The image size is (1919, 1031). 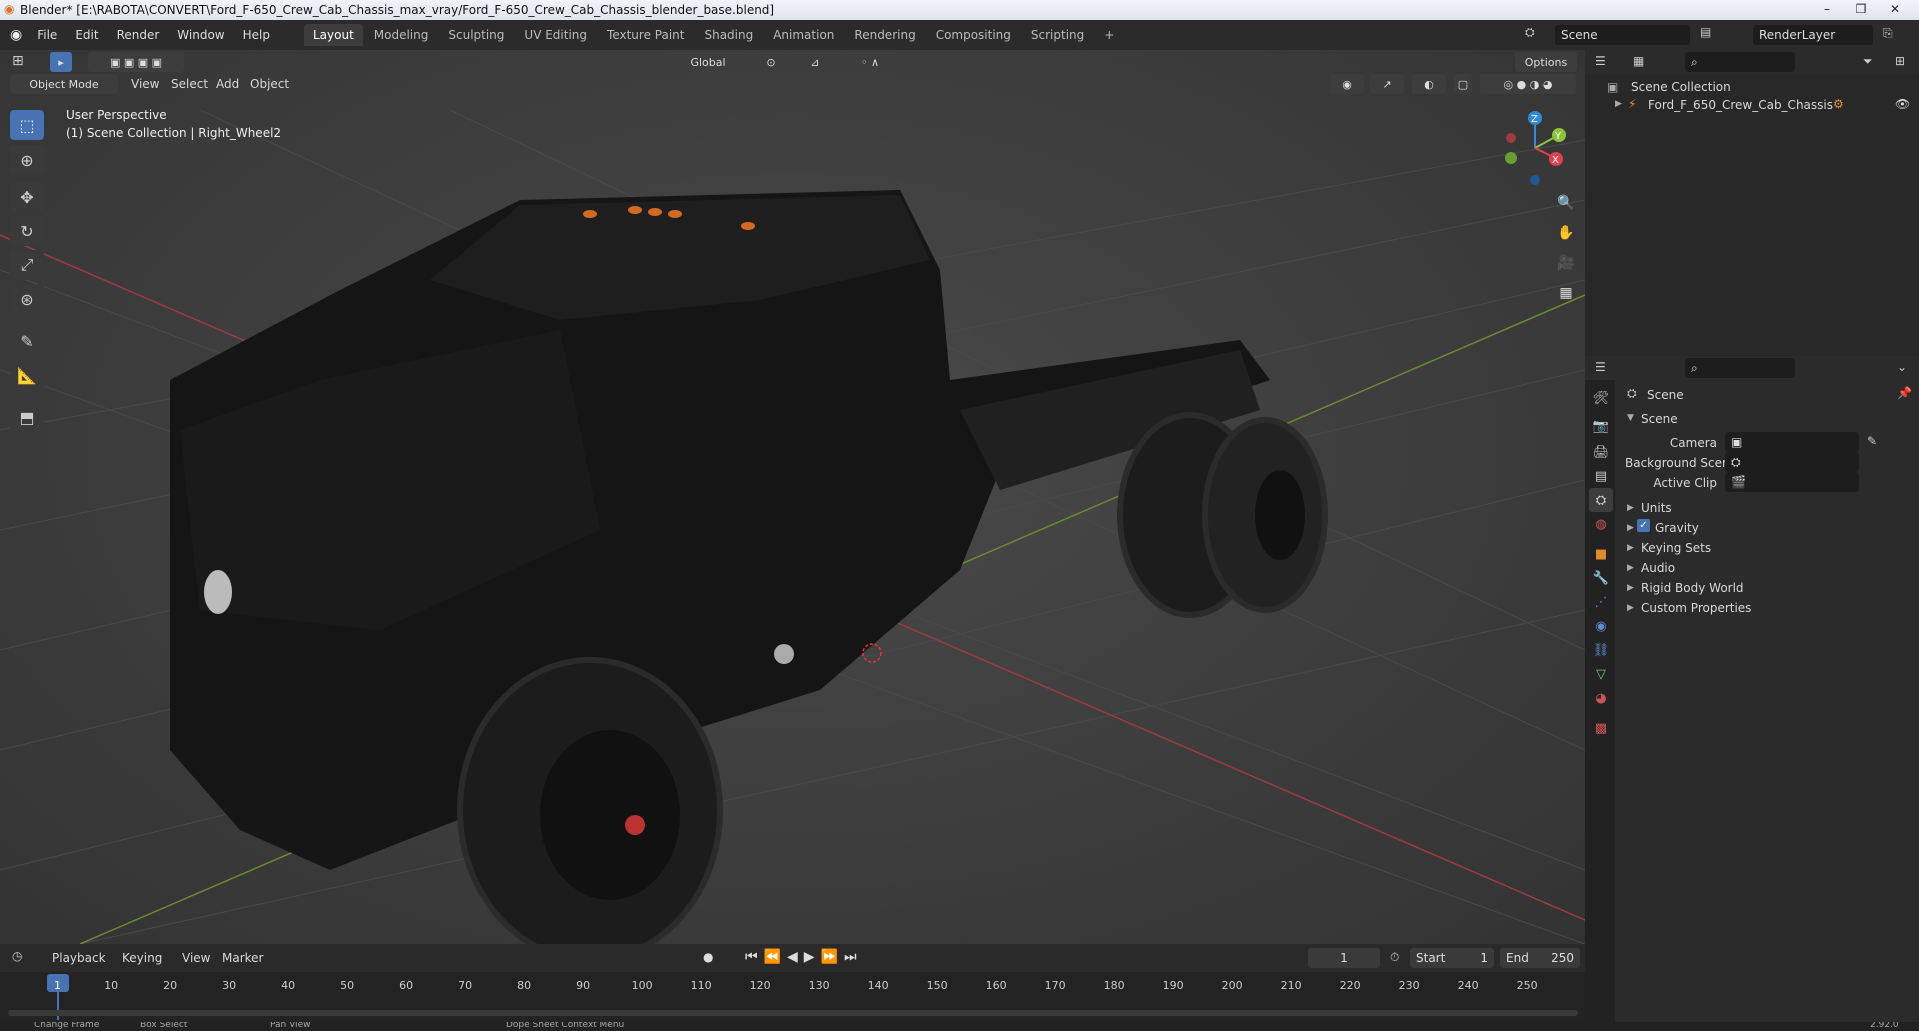 What do you see at coordinates (1659, 419) in the screenshot?
I see `scene-section-label: Scene` at bounding box center [1659, 419].